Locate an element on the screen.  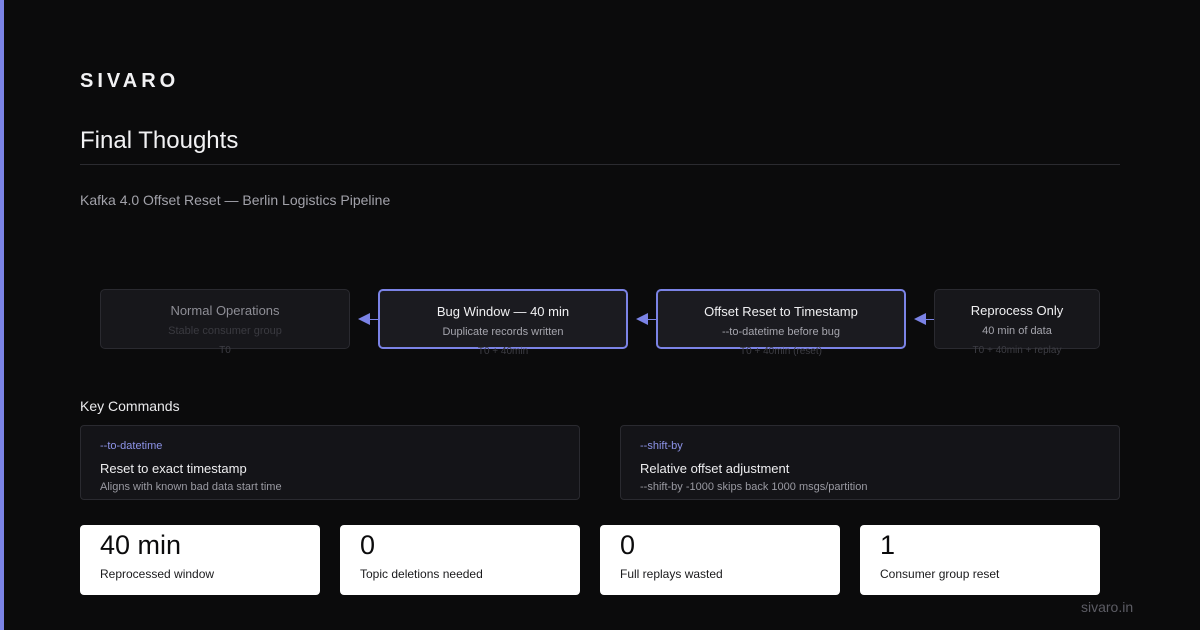
flow-node-title: Normal Operations is located at coordinates (225, 310).